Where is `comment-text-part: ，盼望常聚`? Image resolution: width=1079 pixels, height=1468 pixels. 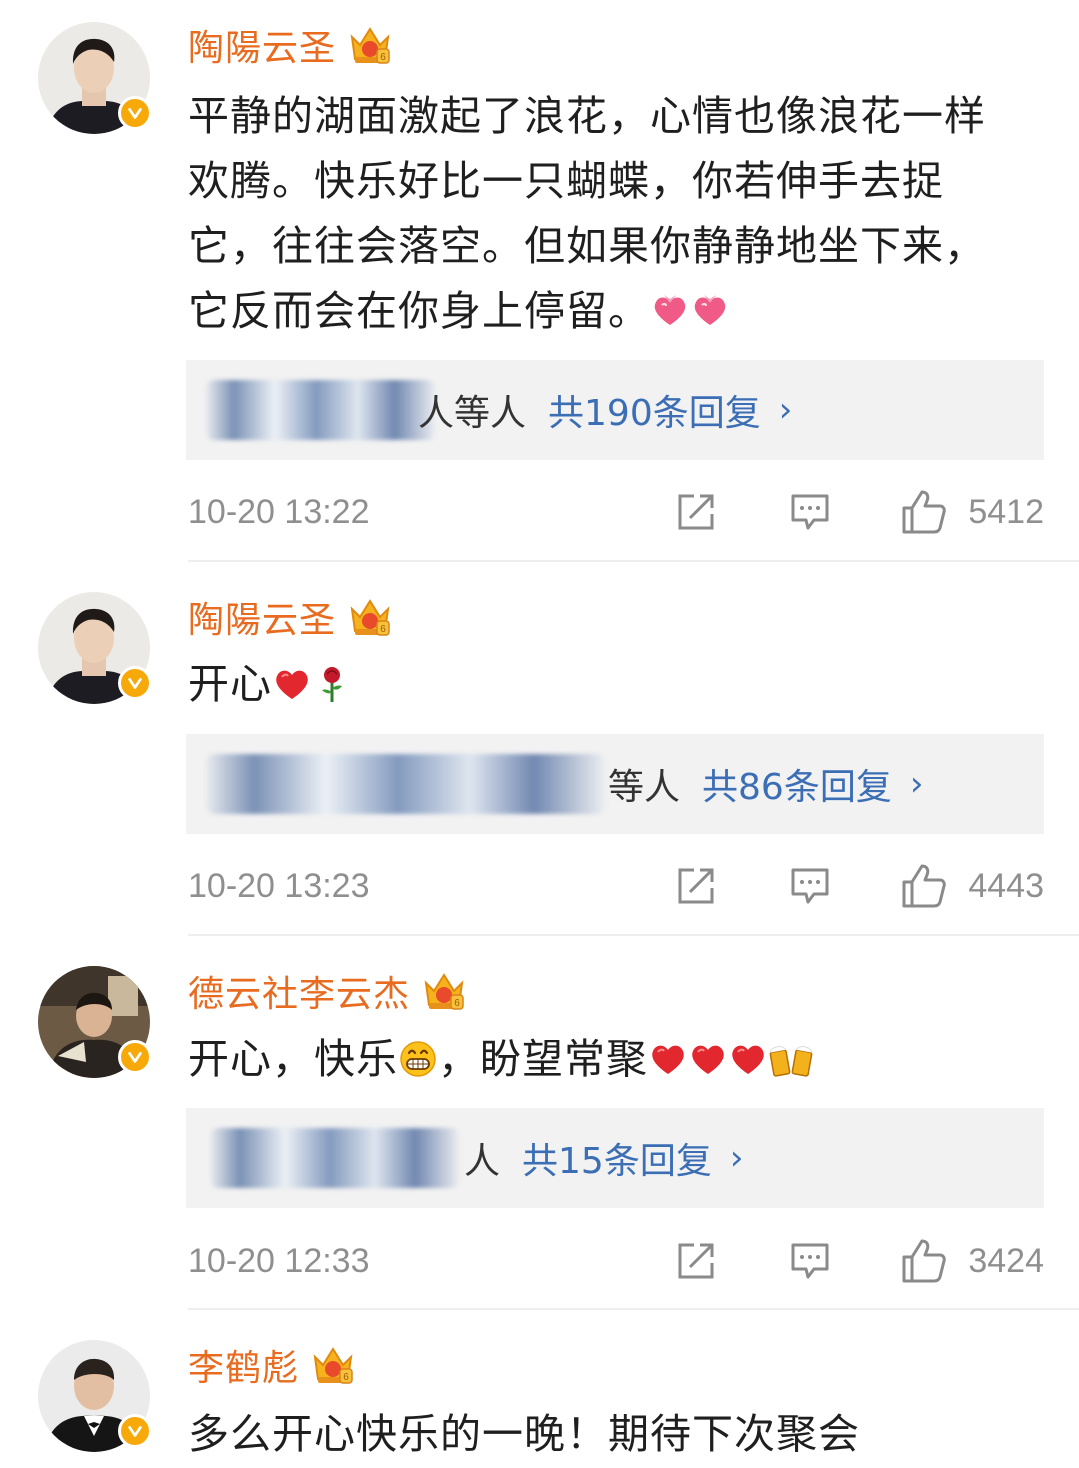
comment-text-part: ，盼望常聚 is located at coordinates (543, 1059).